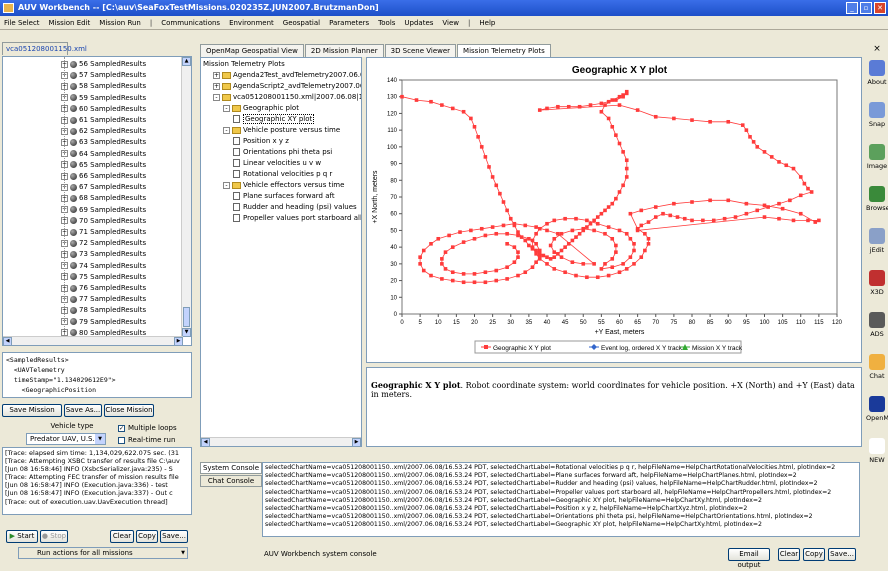  Describe the element at coordinates (231, 481) in the screenshot. I see `tab-chat-console: Chat Console` at that location.